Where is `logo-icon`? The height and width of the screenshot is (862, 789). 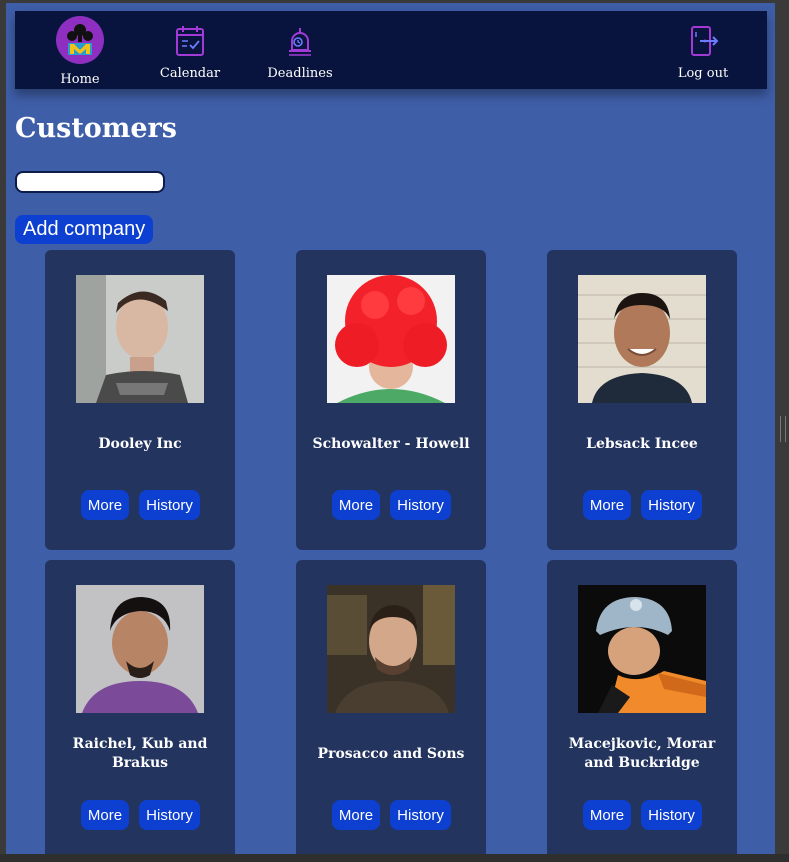 logo-icon is located at coordinates (80, 40).